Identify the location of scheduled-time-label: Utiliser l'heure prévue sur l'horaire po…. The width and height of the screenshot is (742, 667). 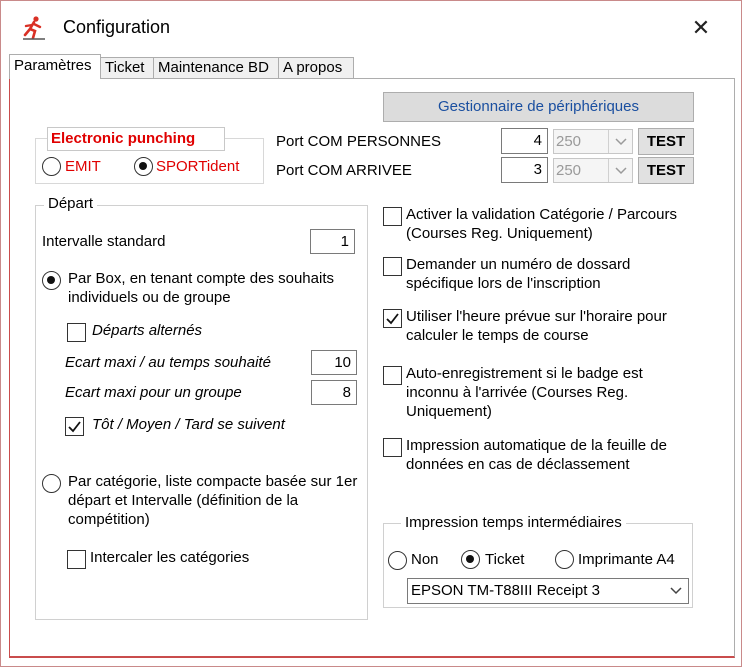
(536, 326).